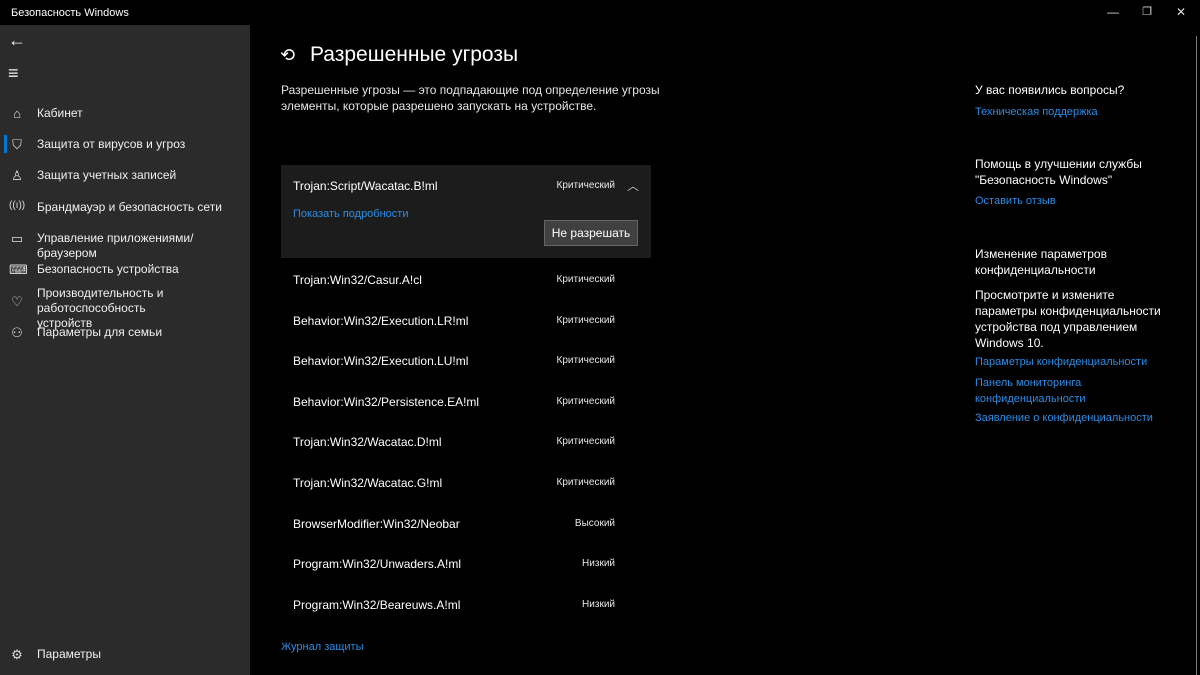  I want to click on scrollbar, so click(1196, 355).